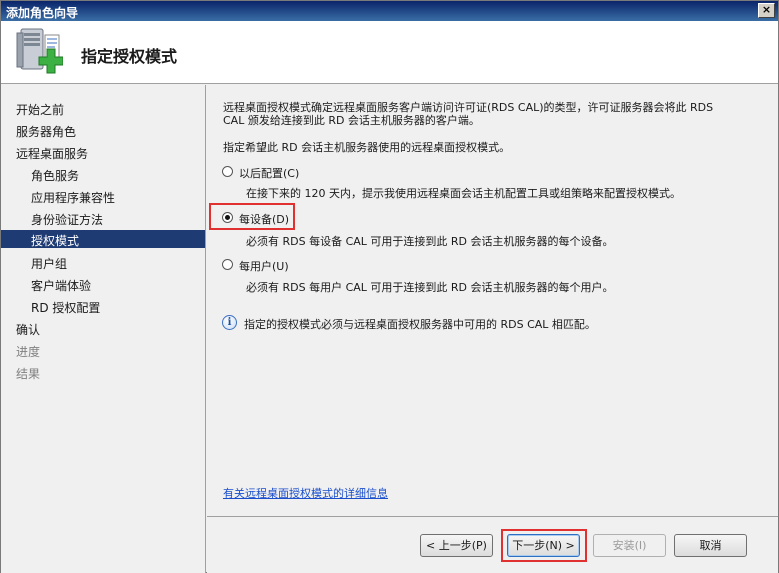 The width and height of the screenshot is (779, 573). I want to click on wizard-header: 指定授权模式, so click(389, 52).